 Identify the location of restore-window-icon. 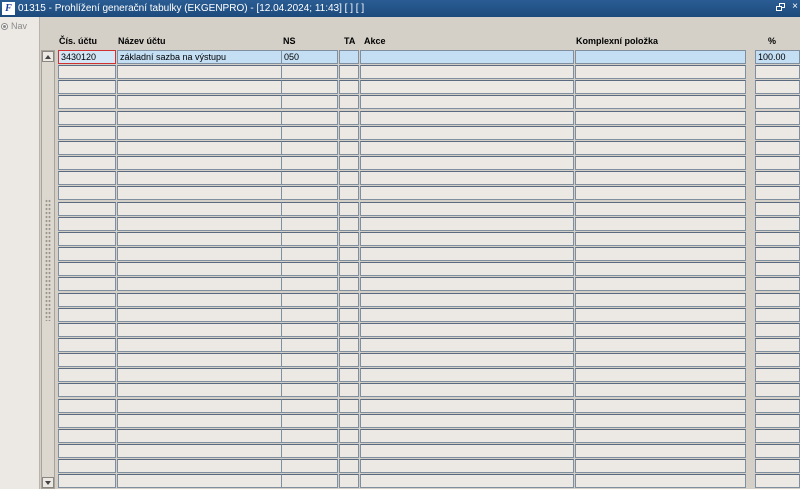
(781, 8).